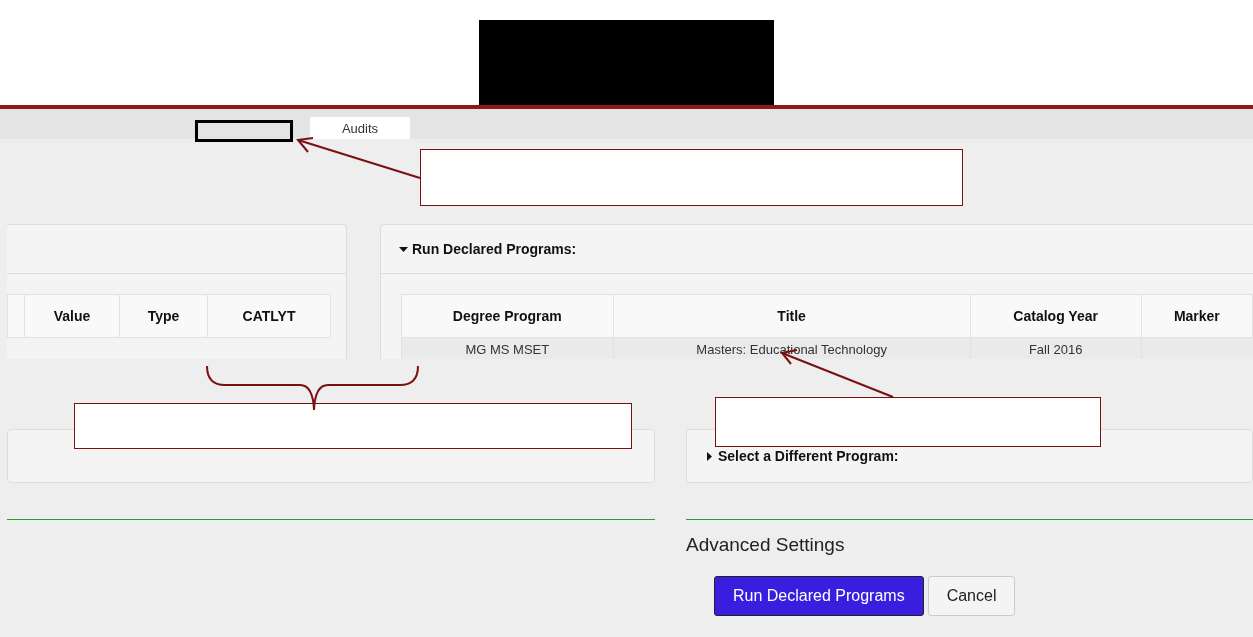 The height and width of the screenshot is (637, 1253). I want to click on caret-right-icon, so click(709, 456).